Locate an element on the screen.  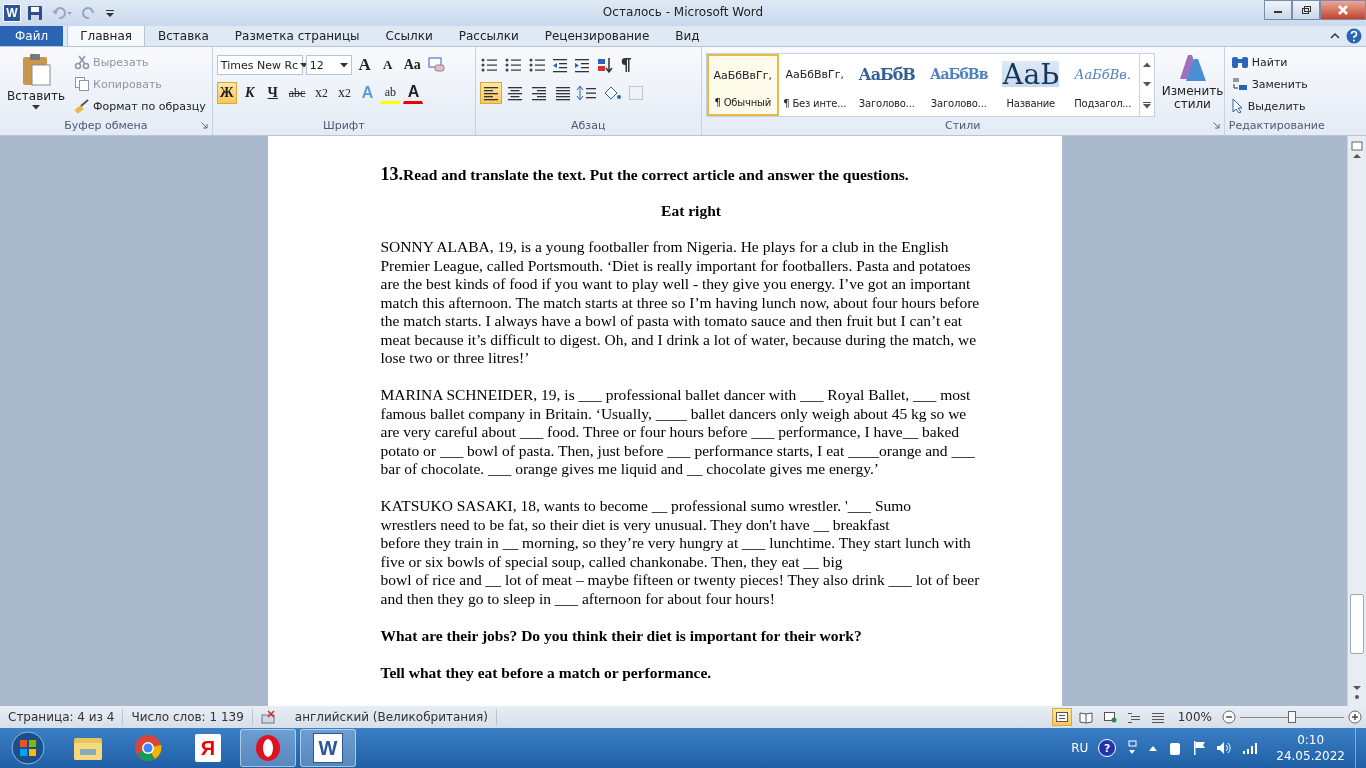
ribbon-tab: Вид is located at coordinates (687, 35).